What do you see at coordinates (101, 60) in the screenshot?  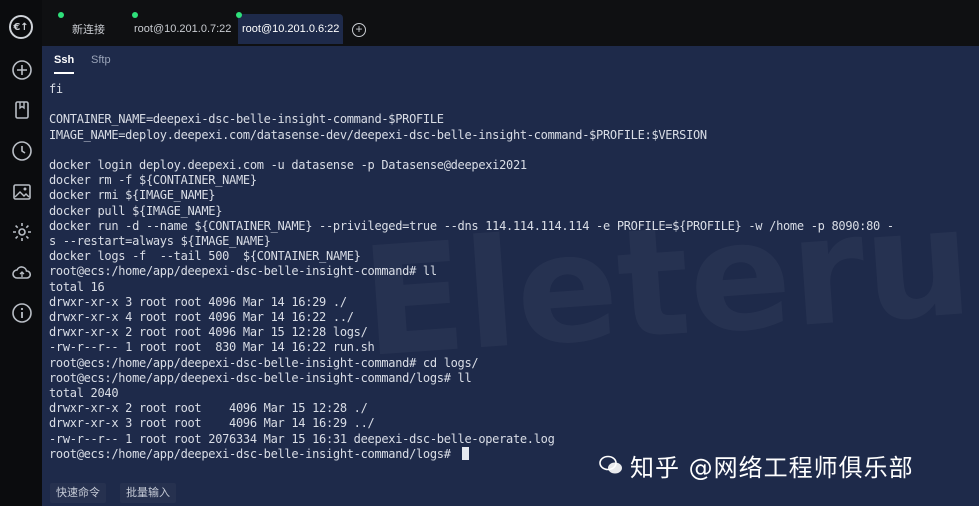 I see `tab-sftp: Sftp` at bounding box center [101, 60].